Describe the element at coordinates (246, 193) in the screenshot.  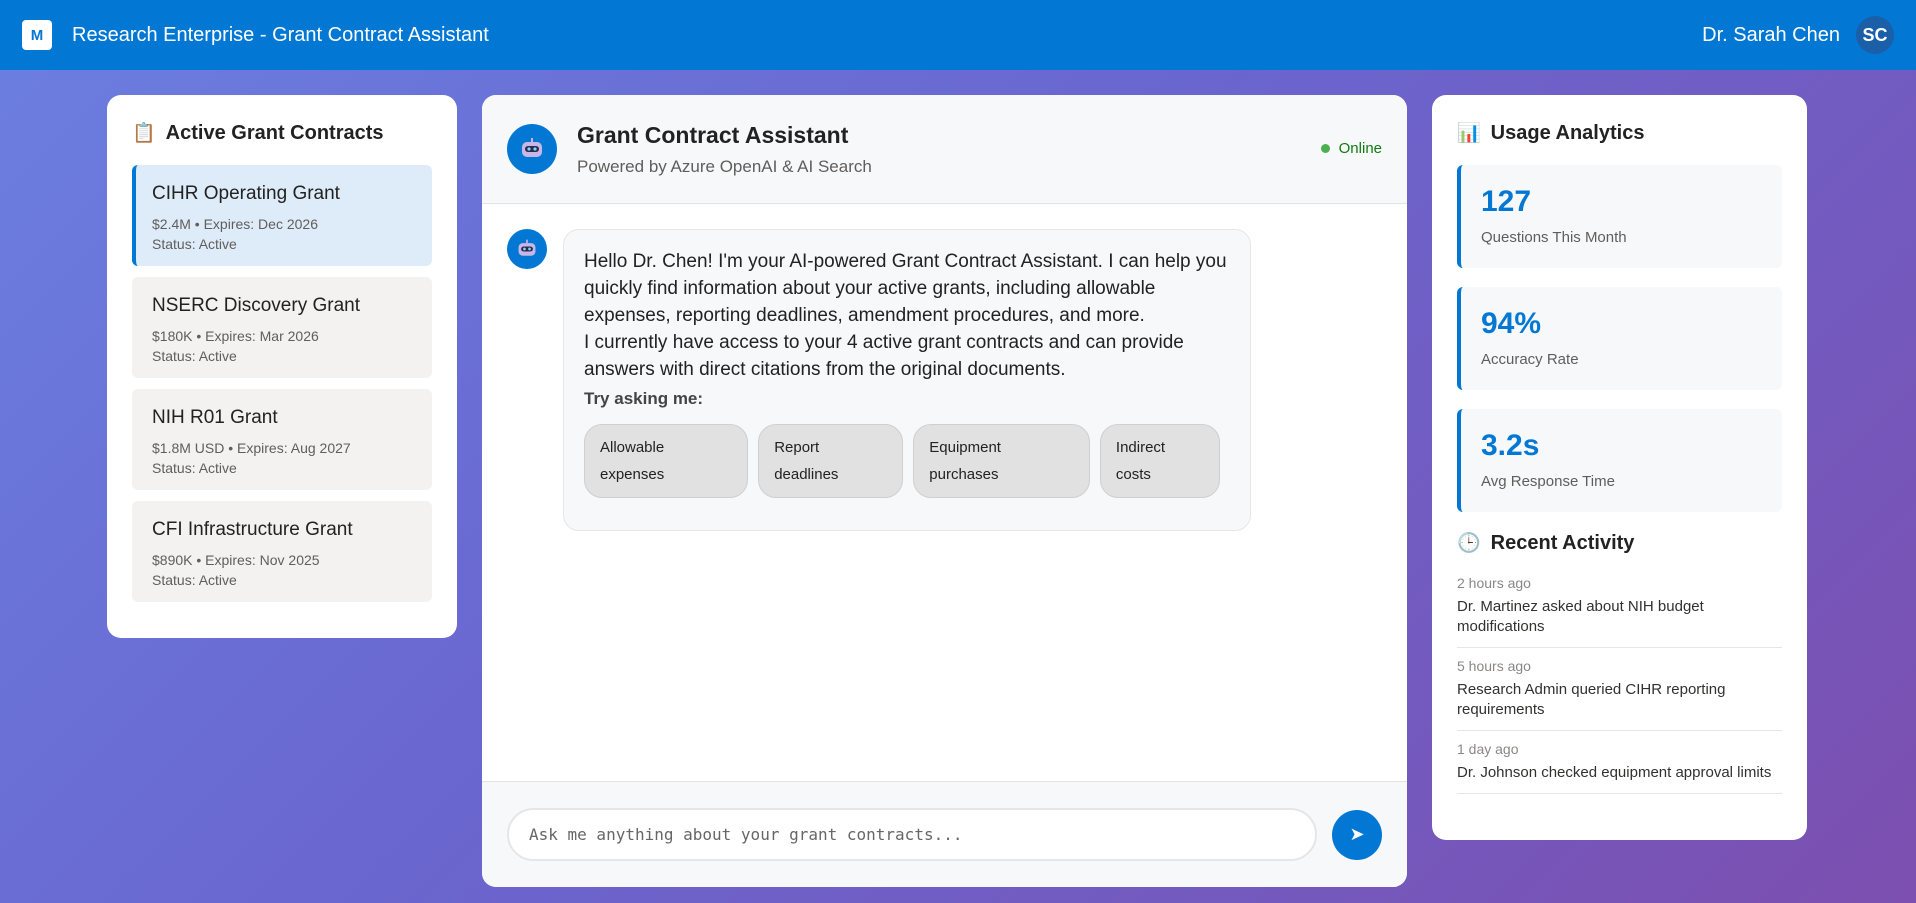
I see `grant-name: CIHR Operating Grant` at that location.